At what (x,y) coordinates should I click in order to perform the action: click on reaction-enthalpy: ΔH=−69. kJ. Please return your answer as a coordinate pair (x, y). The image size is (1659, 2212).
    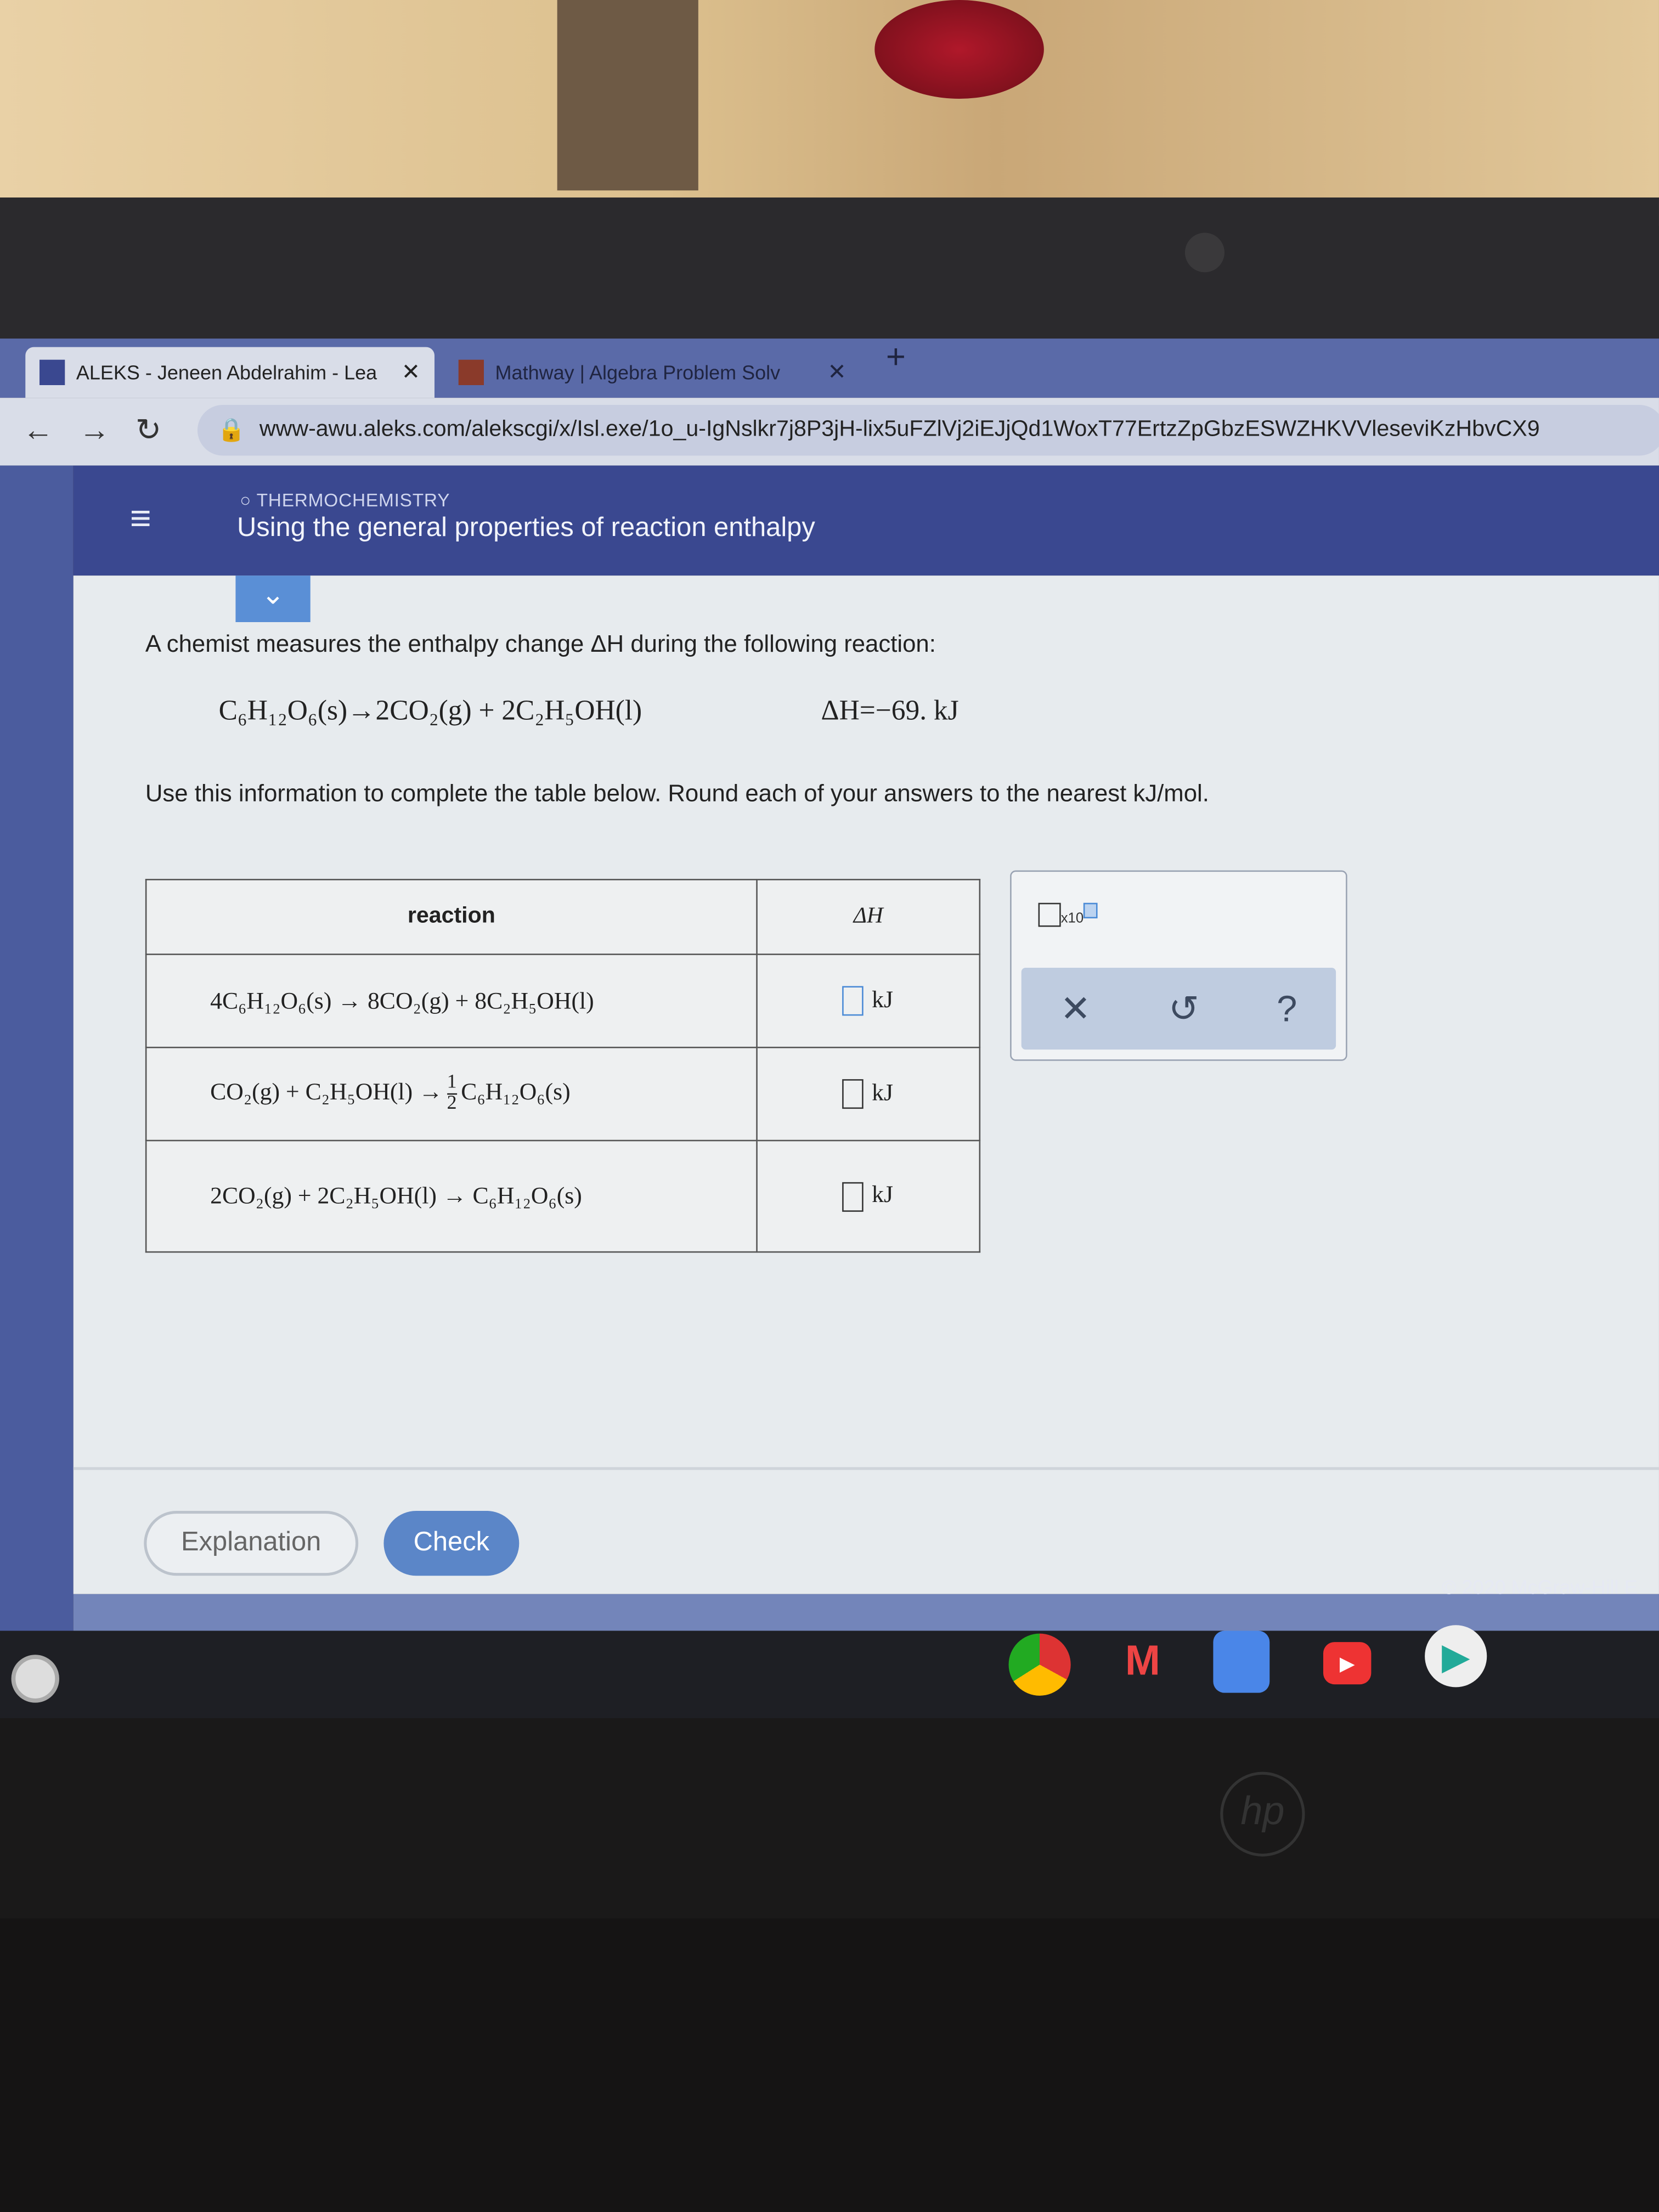
    Looking at the image, I should click on (890, 711).